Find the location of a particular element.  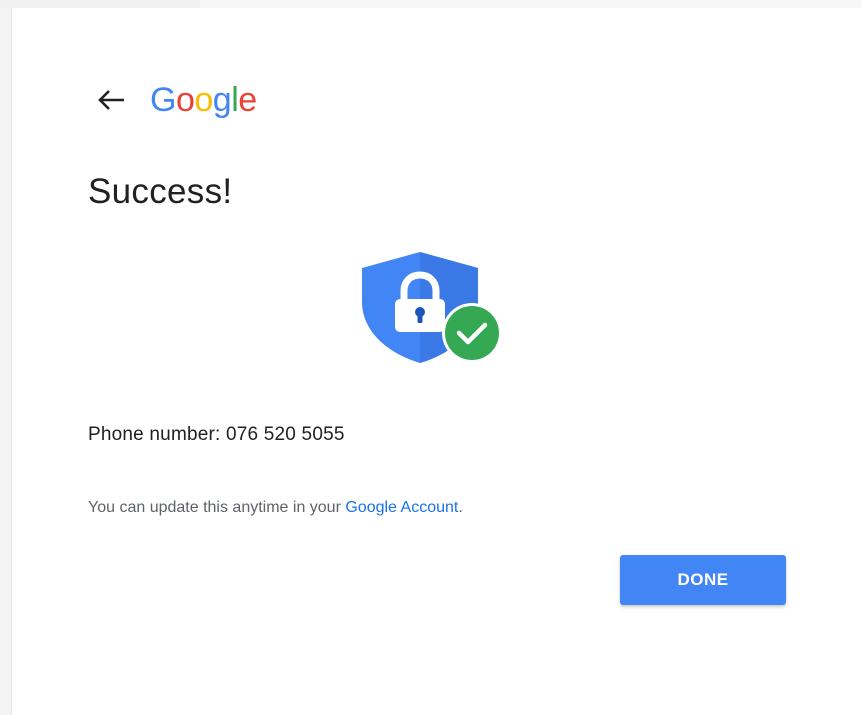

update-note-prefix: You can update this anytime in your is located at coordinates (217, 507).